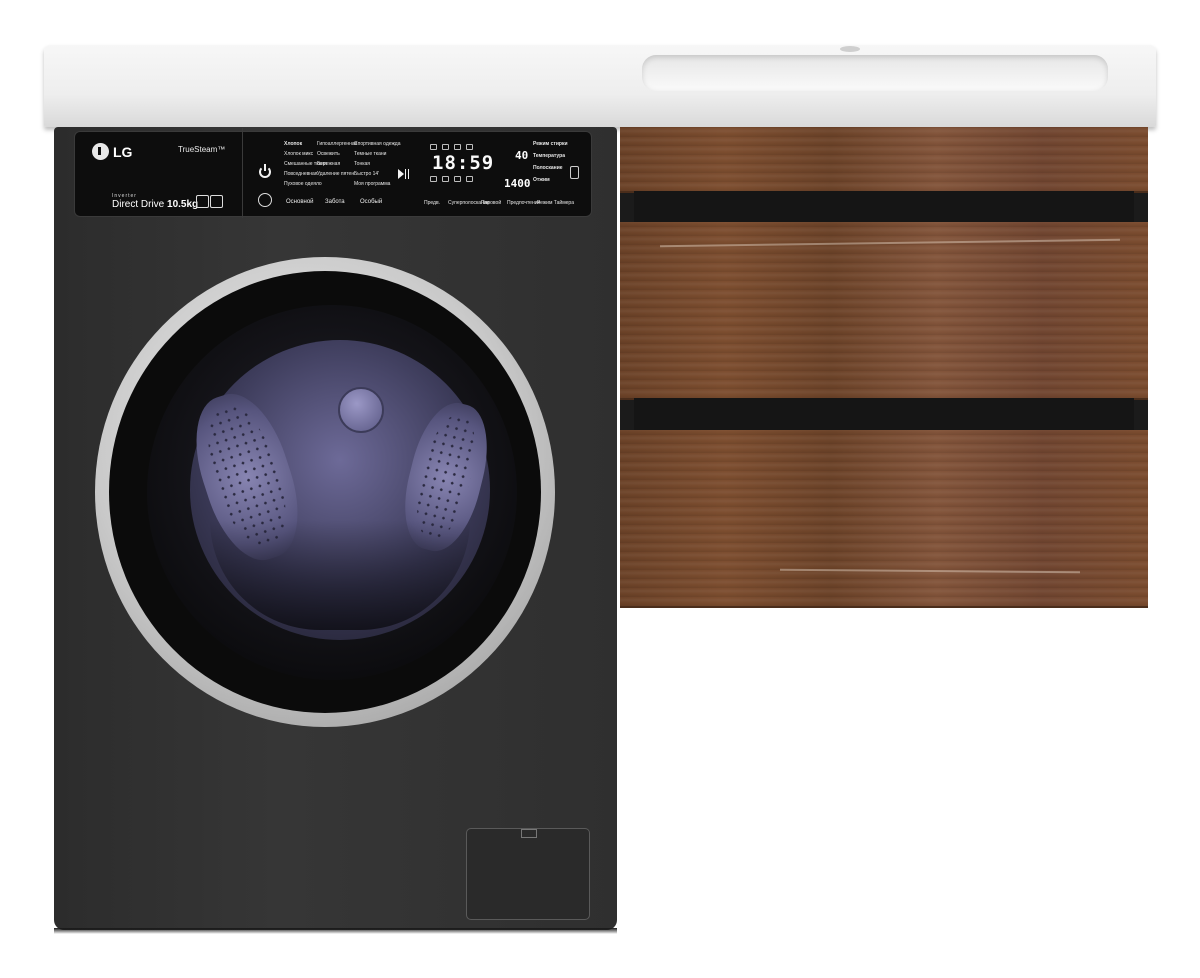  I want to click on option-button: Режим Таймера, so click(555, 203).